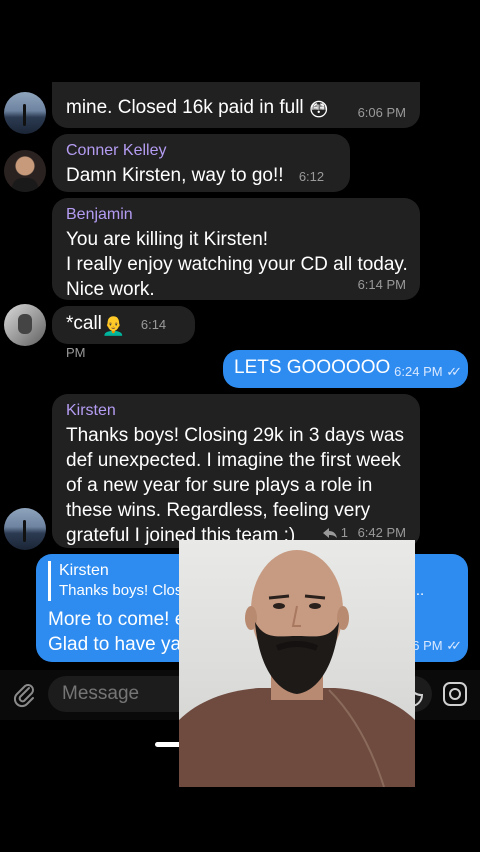 This screenshot has width=480, height=852. Describe the element at coordinates (185, 107) in the screenshot. I see `message-text-content: mine. Closed 16k paid in full` at that location.